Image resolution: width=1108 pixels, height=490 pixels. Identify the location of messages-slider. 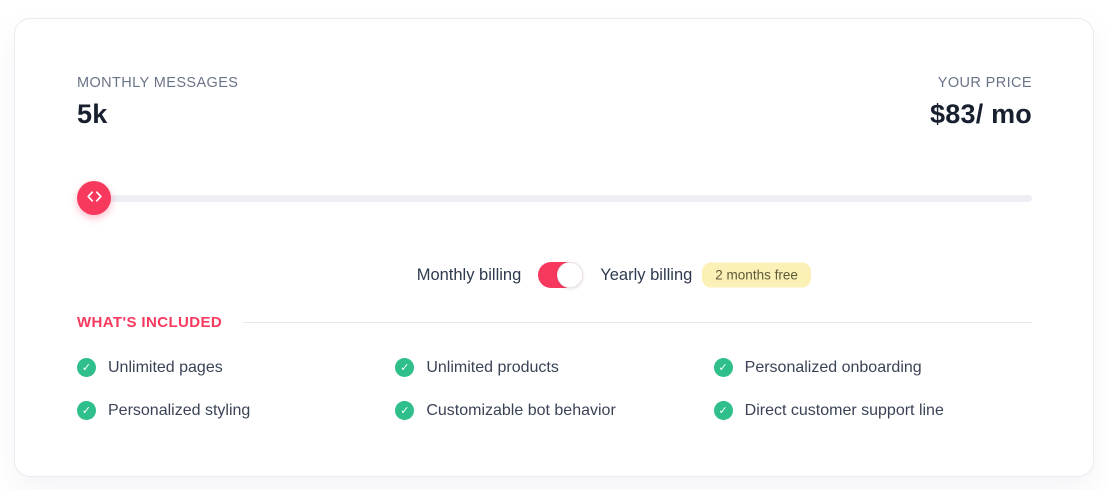
(554, 198).